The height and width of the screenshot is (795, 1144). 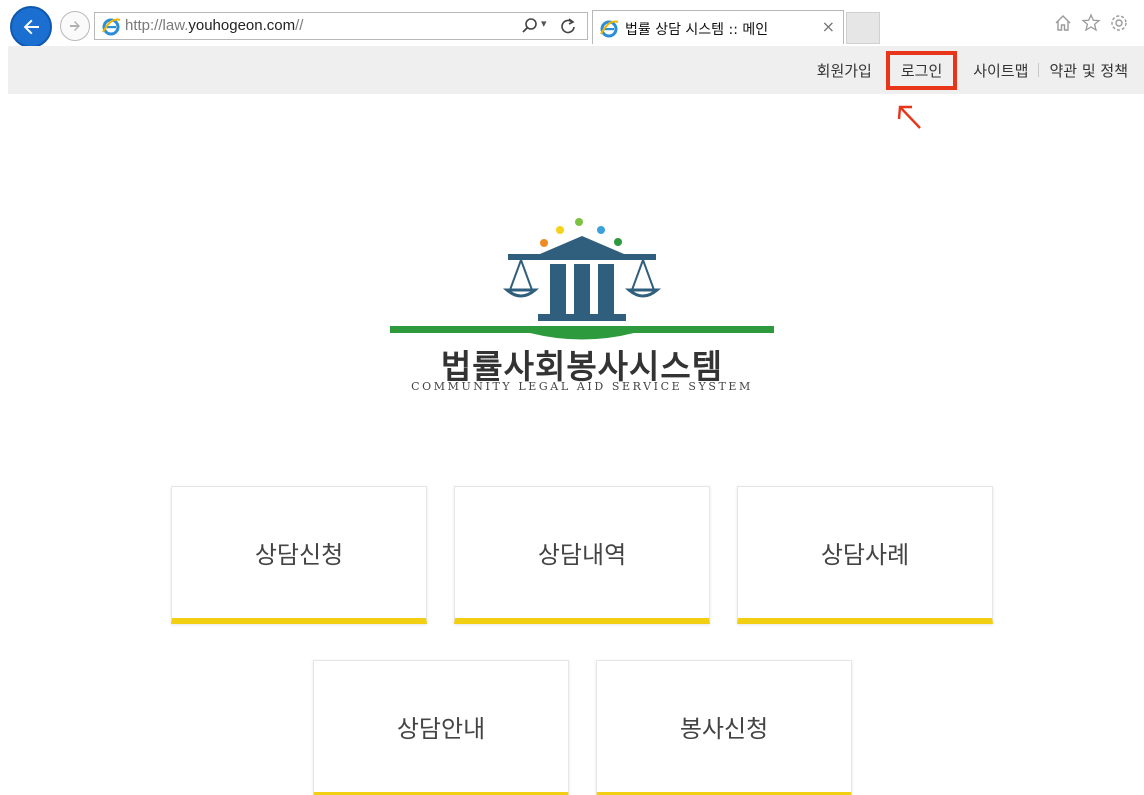 I want to click on settings-gear-icon, so click(x=1119, y=23).